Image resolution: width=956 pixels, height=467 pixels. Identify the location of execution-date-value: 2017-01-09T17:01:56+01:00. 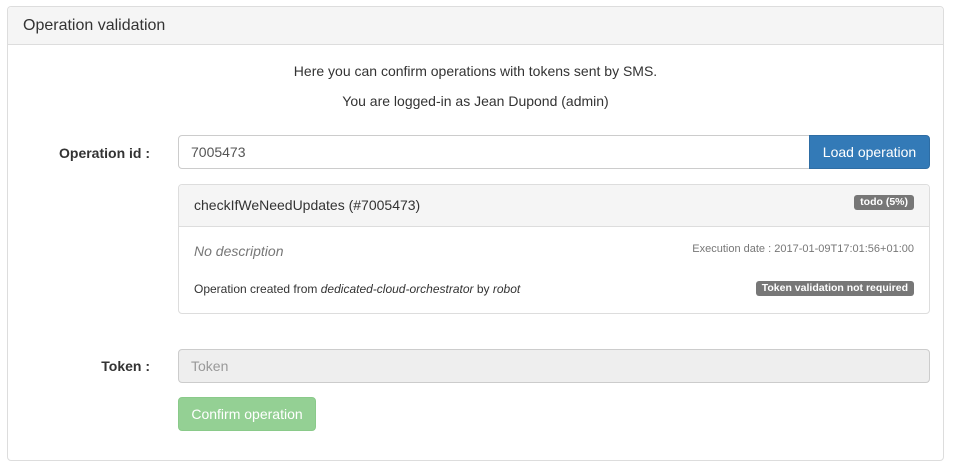
(844, 249).